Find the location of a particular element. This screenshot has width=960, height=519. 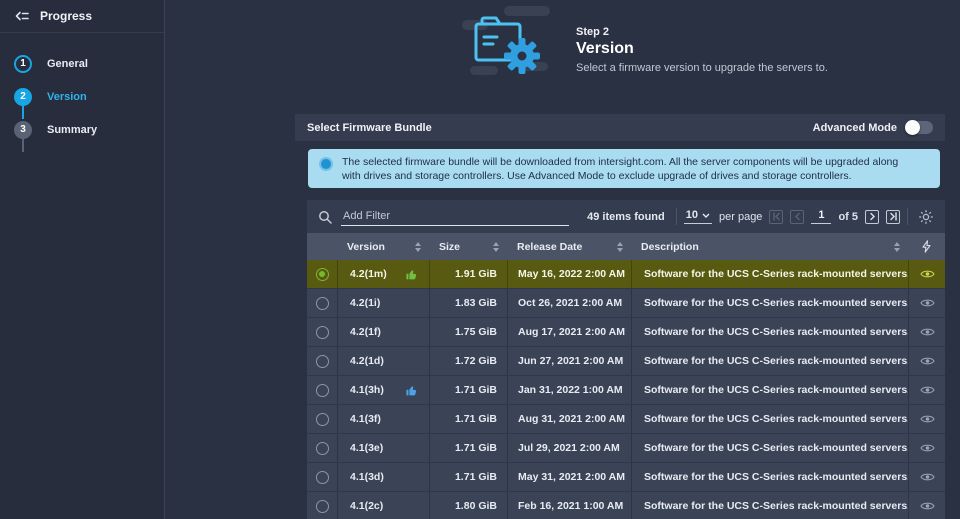

row-version-cell: 4.1(2c) is located at coordinates (383, 505).